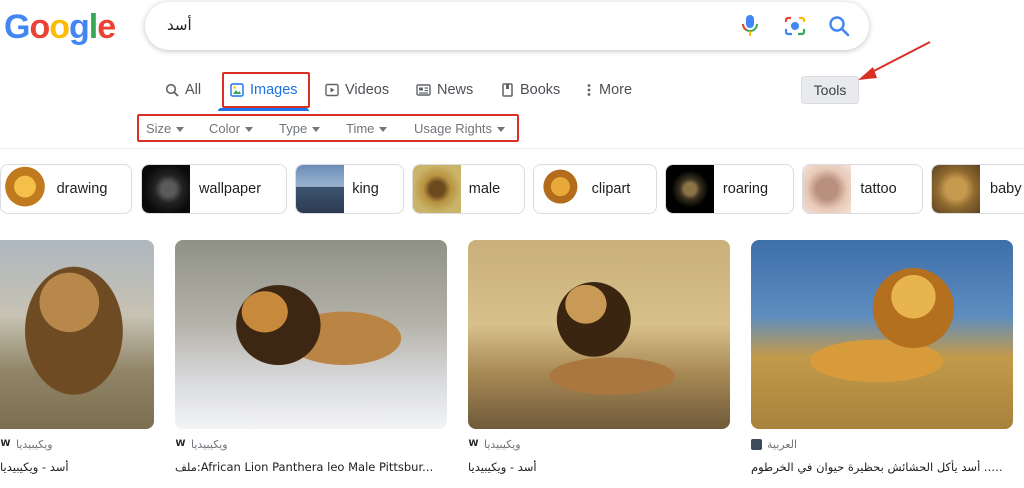 This screenshot has height=488, width=1024. I want to click on source-name: العربية, so click(782, 444).